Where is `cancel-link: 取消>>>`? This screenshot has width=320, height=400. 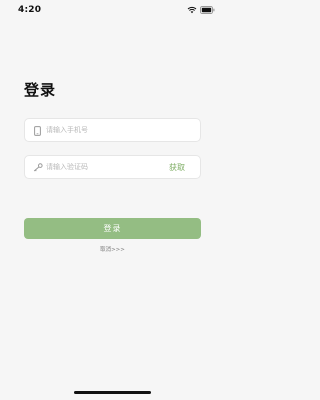 cancel-link: 取消>>> is located at coordinates (112, 249).